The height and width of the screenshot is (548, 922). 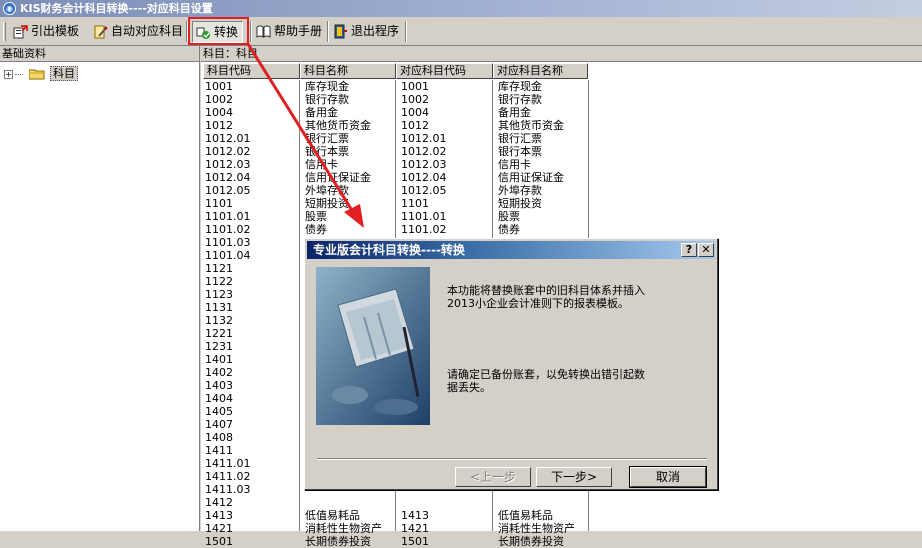 I want to click on table-row: 1012.02 银行本票 1012.02 银行本票, so click(x=396, y=151).